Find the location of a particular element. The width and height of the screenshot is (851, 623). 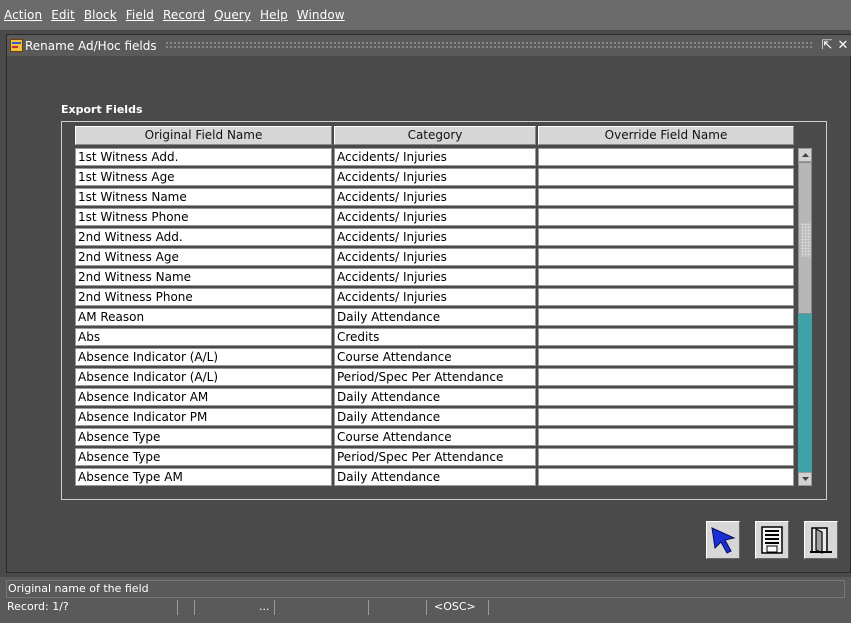

menu-action-label: Action is located at coordinates (23, 15).